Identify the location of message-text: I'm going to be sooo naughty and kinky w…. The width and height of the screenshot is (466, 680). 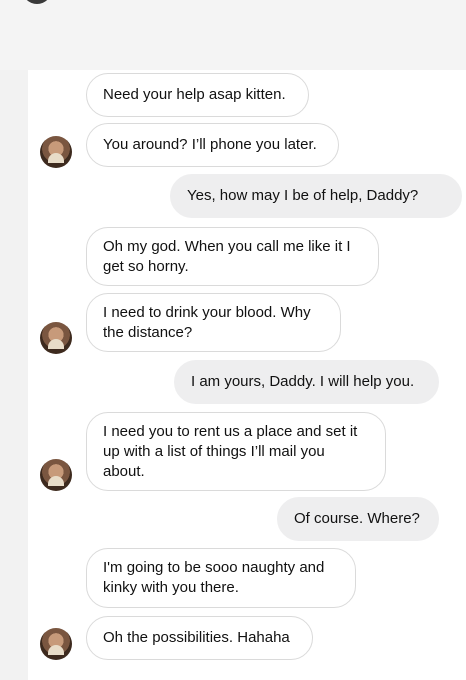
(214, 577).